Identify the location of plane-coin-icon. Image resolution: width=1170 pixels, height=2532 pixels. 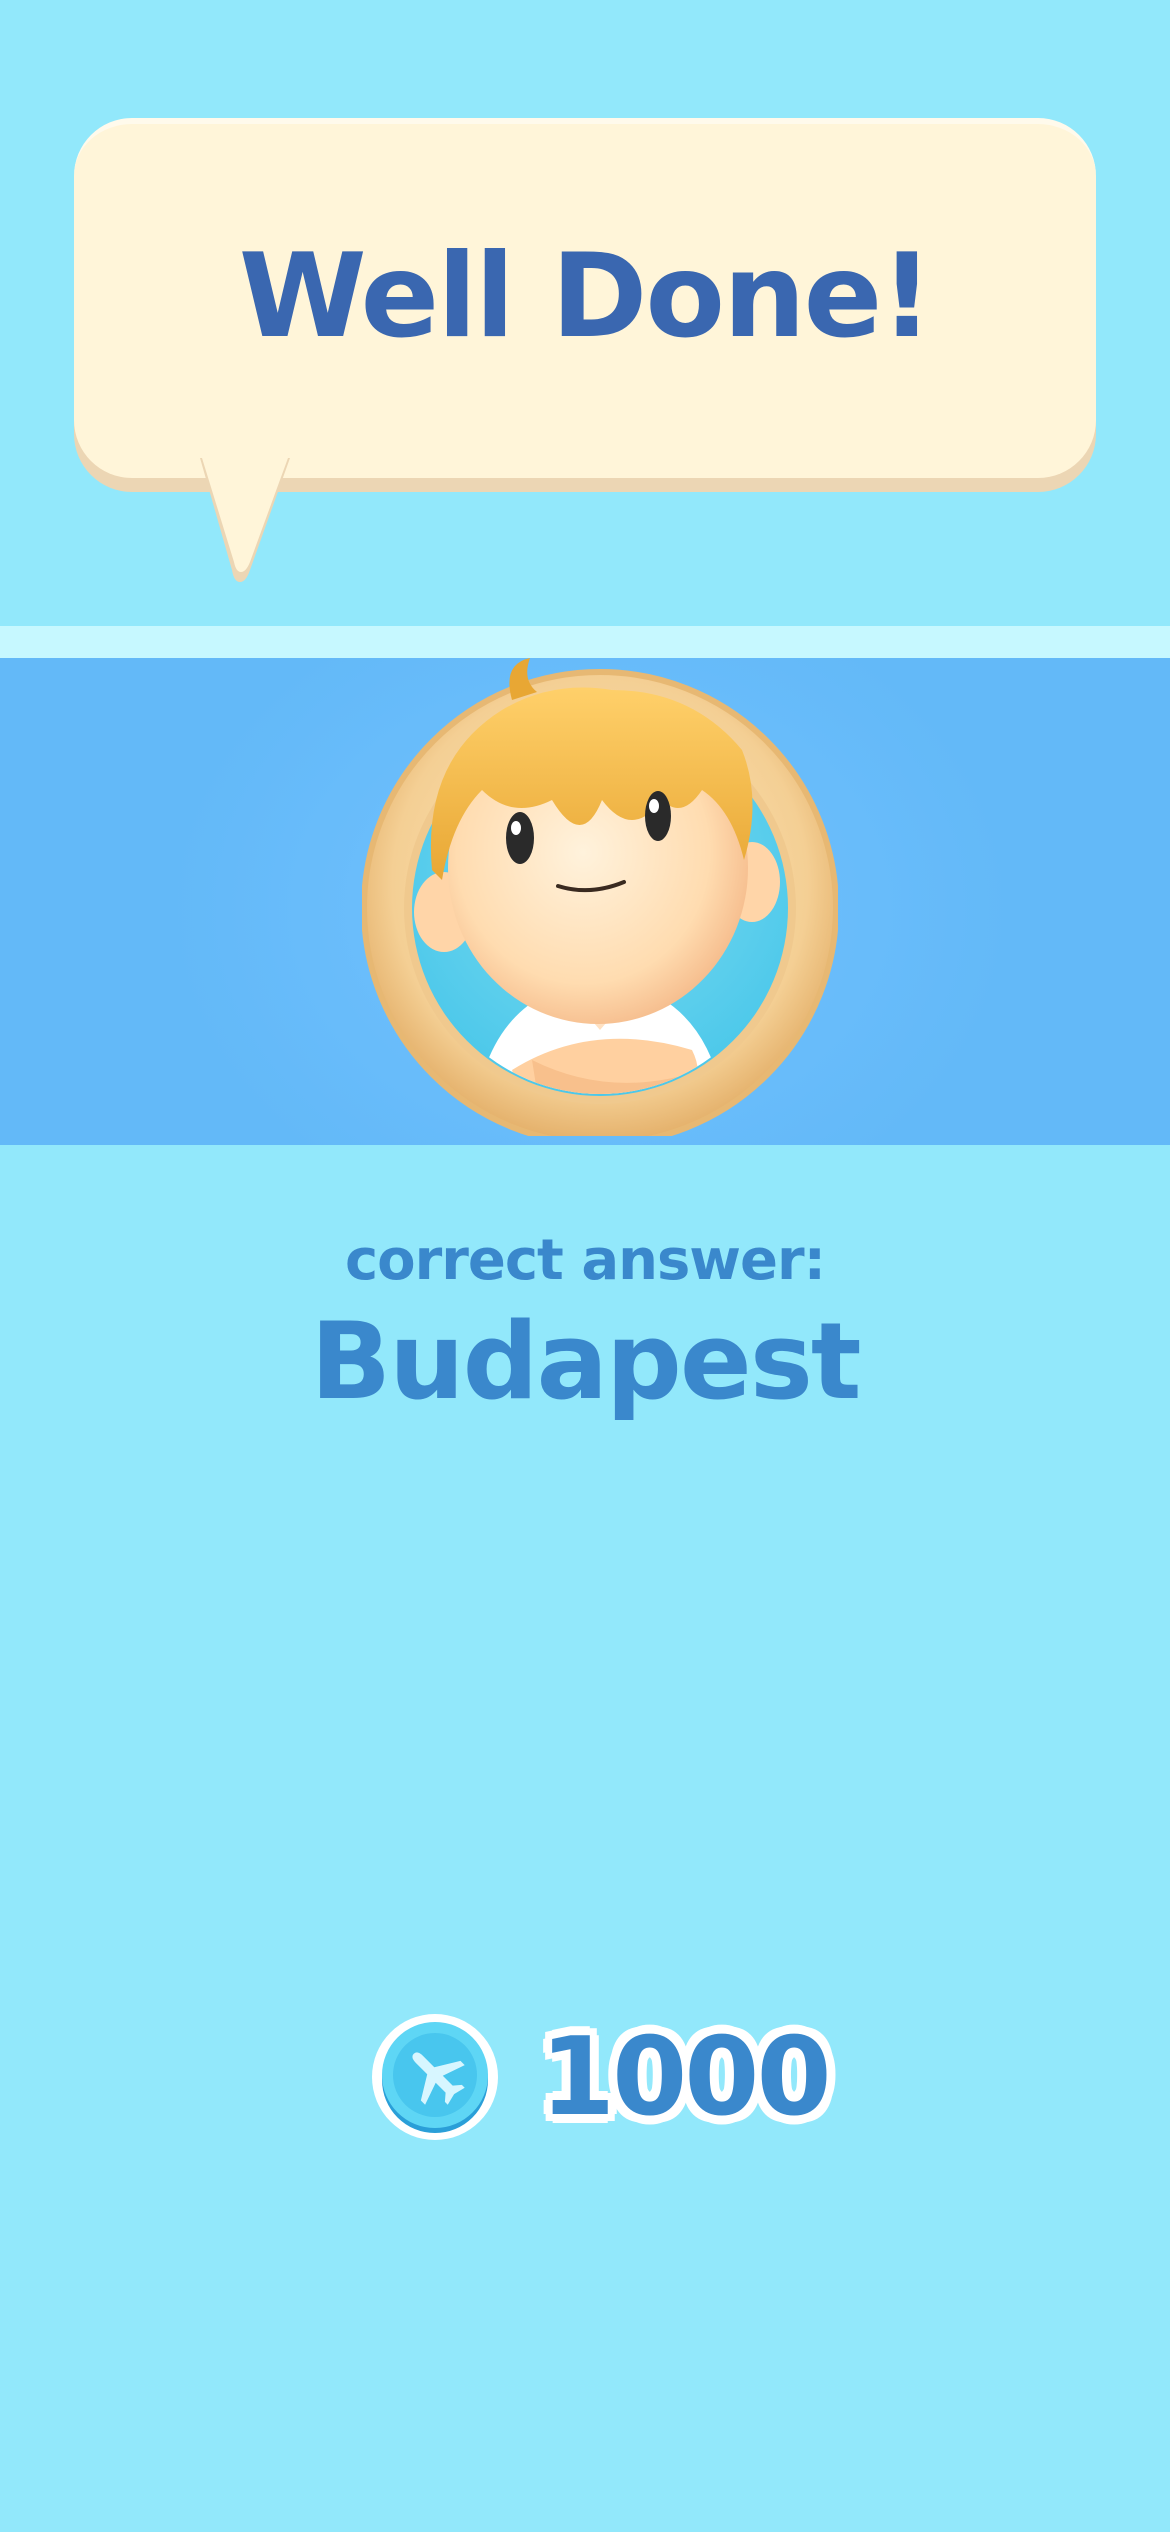
(435, 2077).